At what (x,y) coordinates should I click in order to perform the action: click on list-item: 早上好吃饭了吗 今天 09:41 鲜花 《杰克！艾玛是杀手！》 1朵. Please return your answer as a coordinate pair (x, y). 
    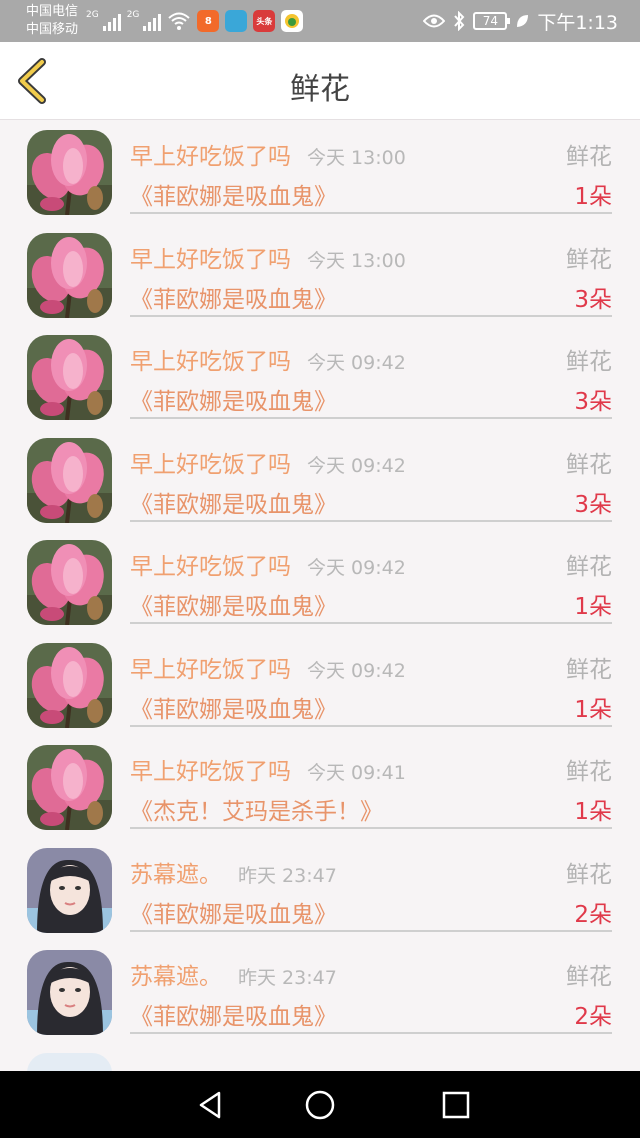
    Looking at the image, I should click on (320, 787).